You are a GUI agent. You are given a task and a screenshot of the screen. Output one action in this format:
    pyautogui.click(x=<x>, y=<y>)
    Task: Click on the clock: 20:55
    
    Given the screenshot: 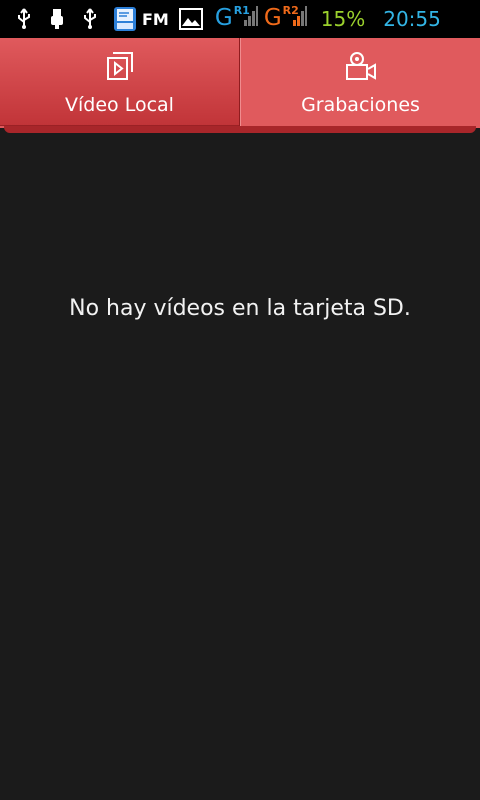 What is the action you would take?
    pyautogui.click(x=412, y=19)
    